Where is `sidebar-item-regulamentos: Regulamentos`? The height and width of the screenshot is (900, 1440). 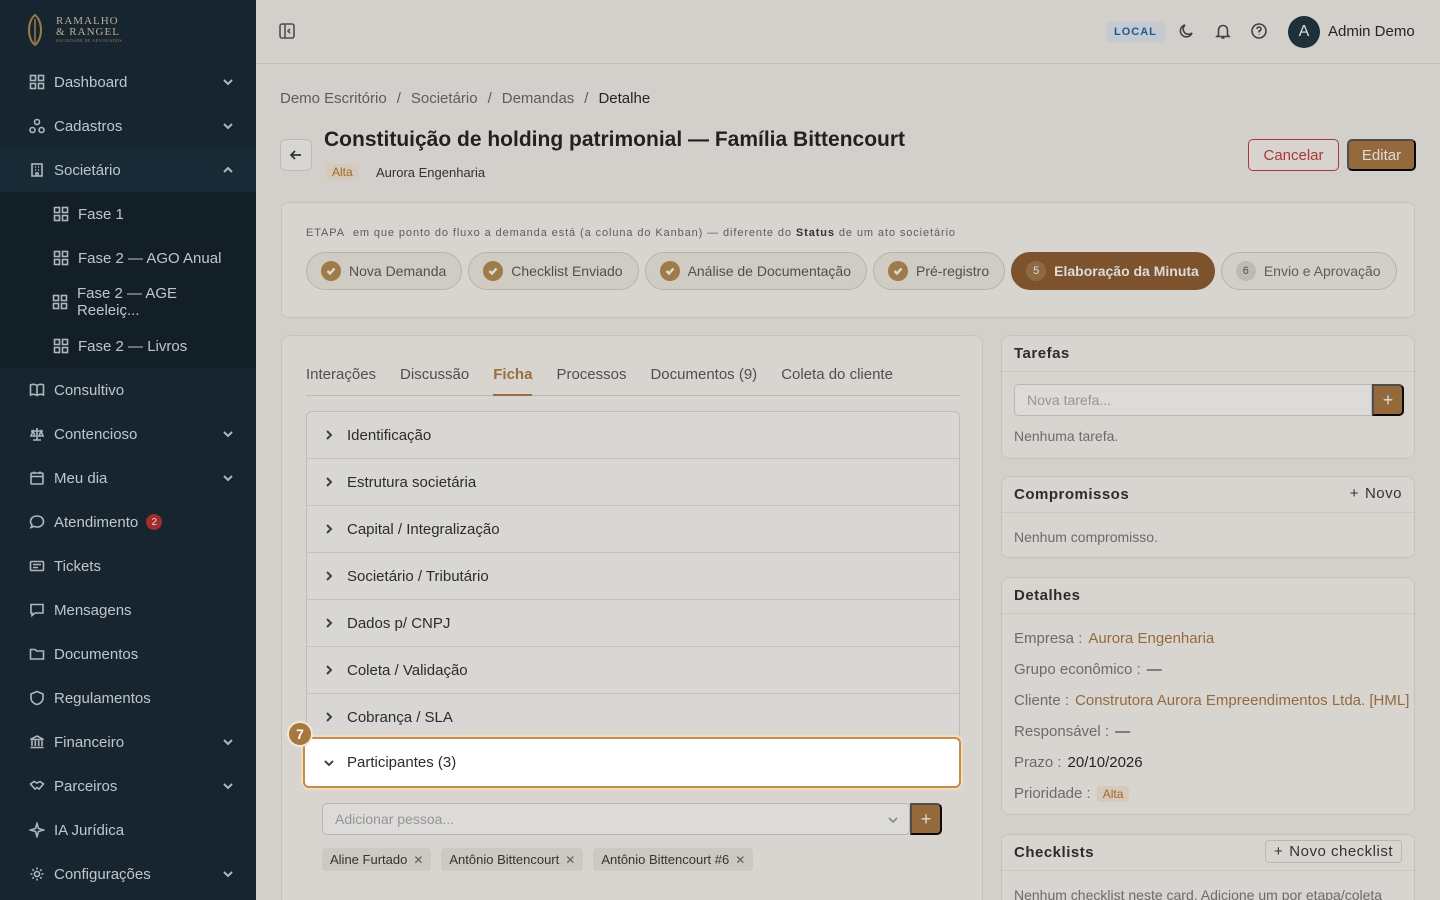 sidebar-item-regulamentos: Regulamentos is located at coordinates (128, 698).